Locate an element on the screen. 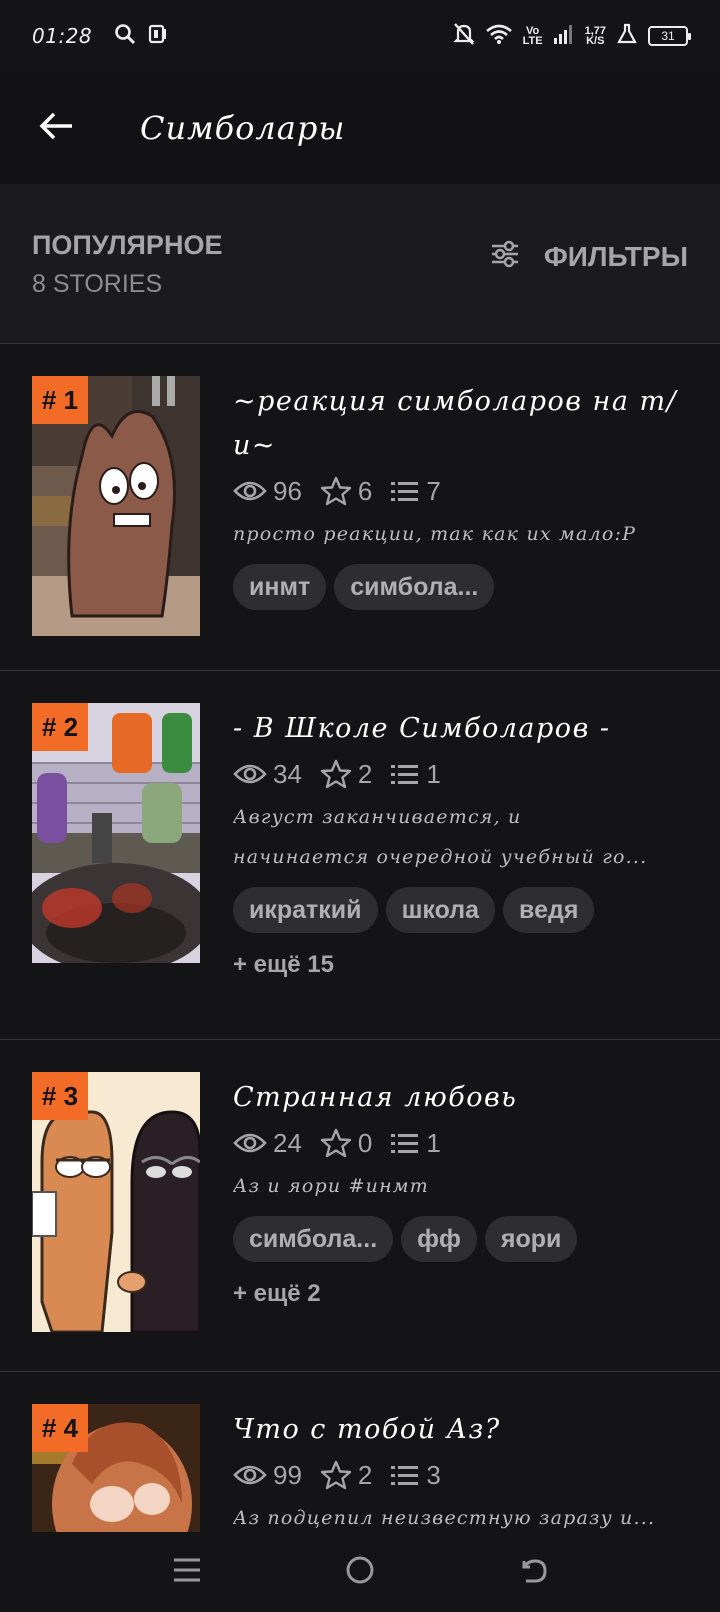  story-description: просто реакции, так как их мало:Р is located at coordinates (435, 534).